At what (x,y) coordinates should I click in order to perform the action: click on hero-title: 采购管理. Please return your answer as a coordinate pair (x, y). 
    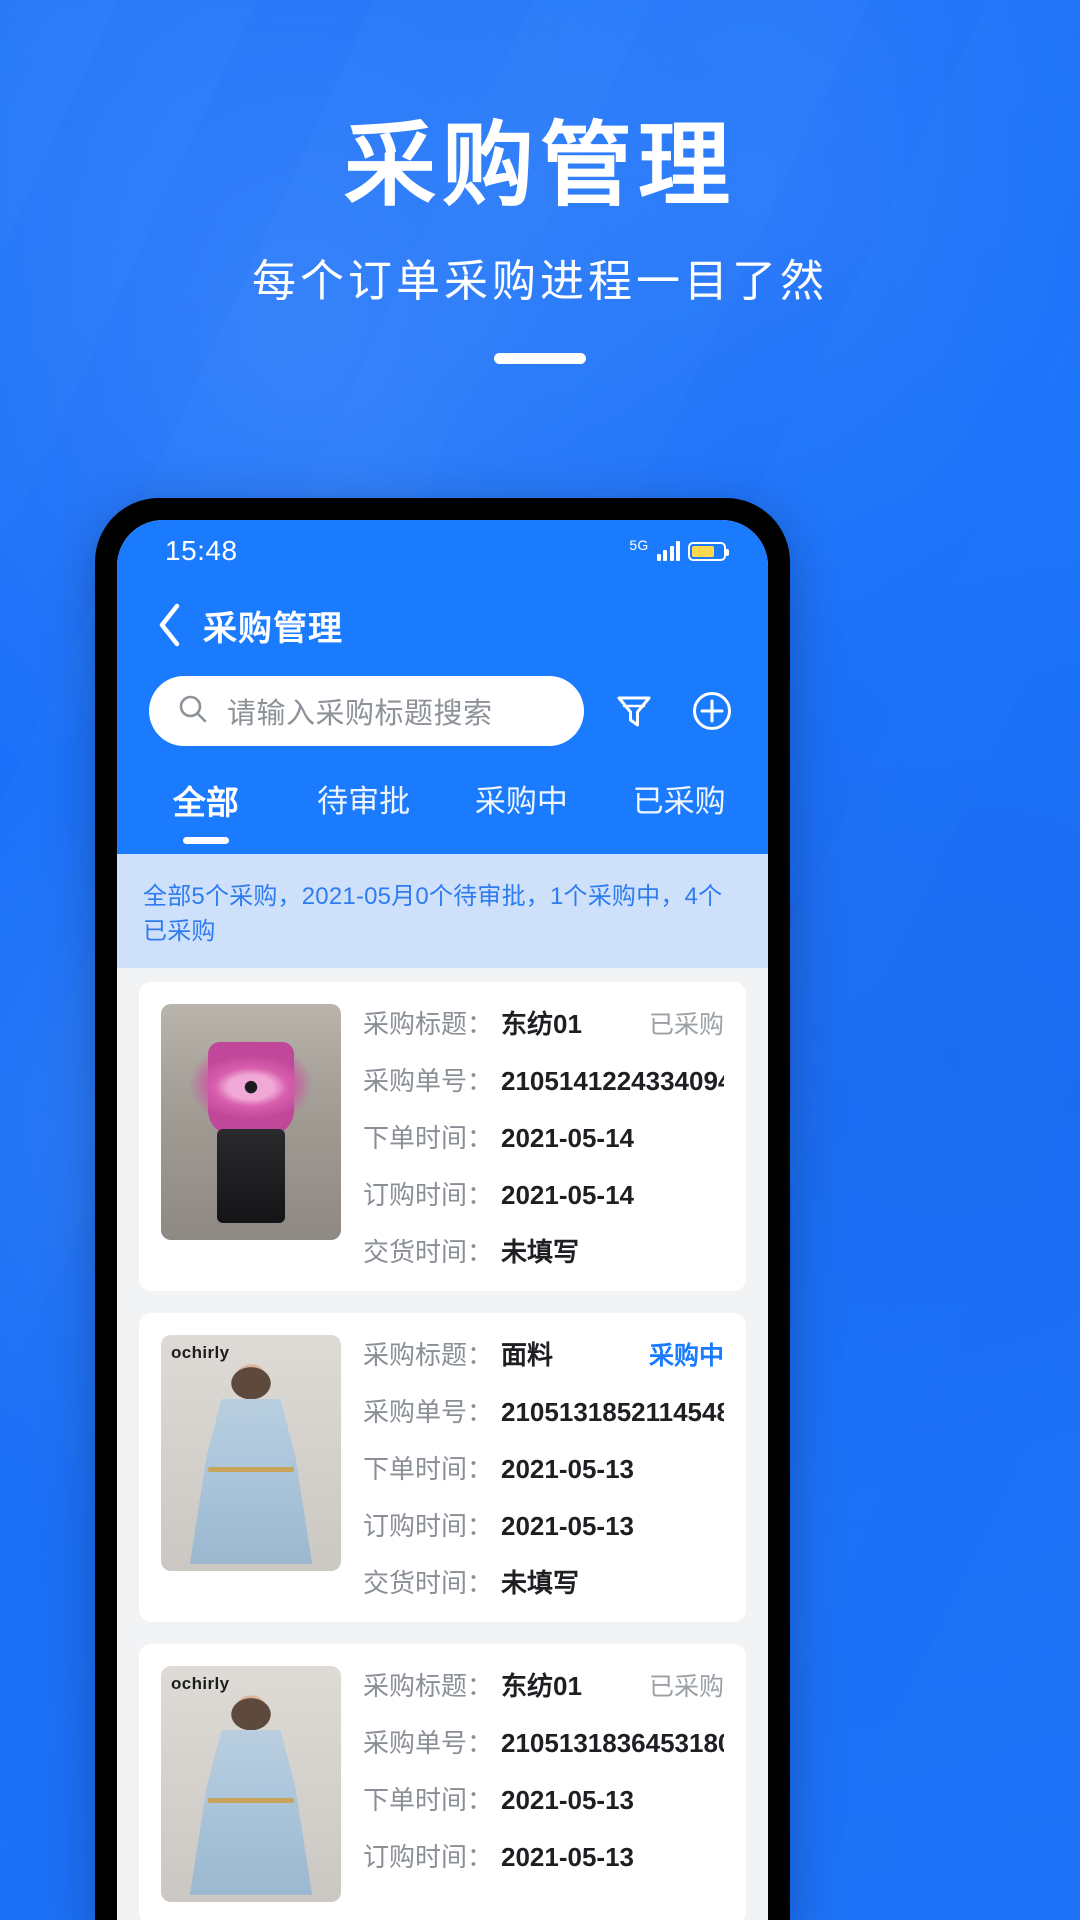
    Looking at the image, I should click on (539, 166).